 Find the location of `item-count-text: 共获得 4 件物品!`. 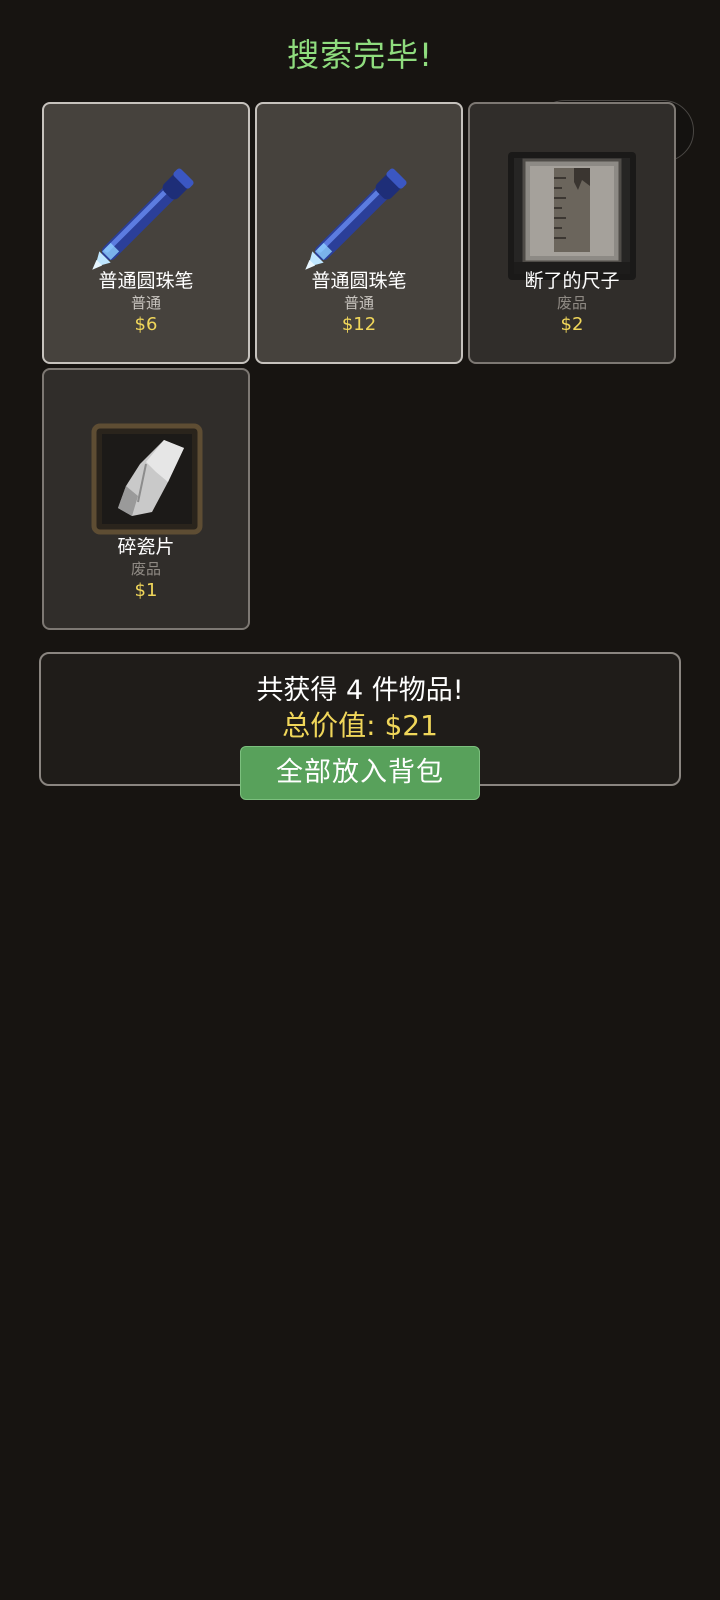

item-count-text: 共获得 4 件物品! is located at coordinates (360, 690).